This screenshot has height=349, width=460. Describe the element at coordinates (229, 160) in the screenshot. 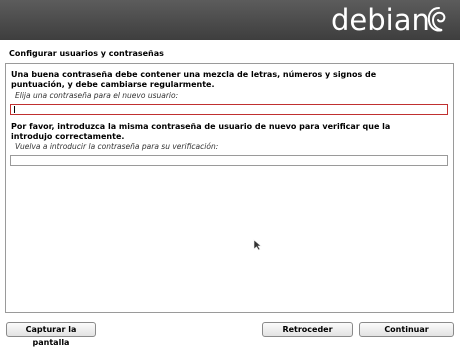

I see `verify-password-input` at that location.